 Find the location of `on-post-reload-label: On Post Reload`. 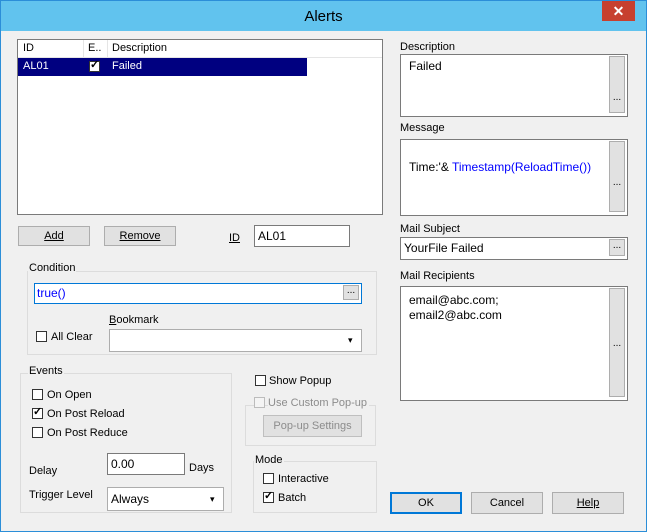

on-post-reload-label: On Post Reload is located at coordinates (86, 414).